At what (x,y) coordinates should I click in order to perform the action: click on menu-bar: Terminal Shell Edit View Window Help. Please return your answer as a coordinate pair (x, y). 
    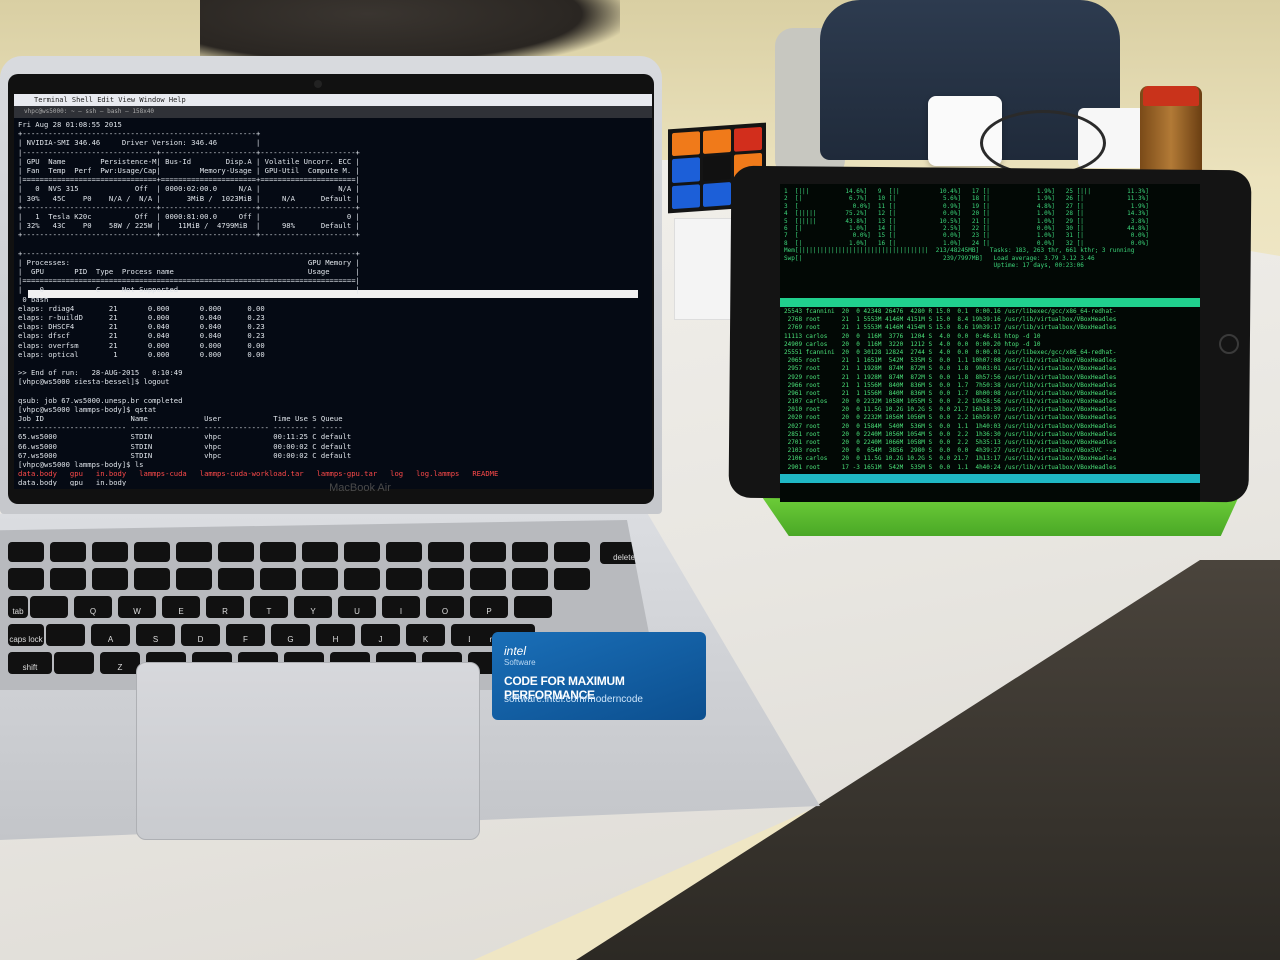
    Looking at the image, I should click on (333, 100).